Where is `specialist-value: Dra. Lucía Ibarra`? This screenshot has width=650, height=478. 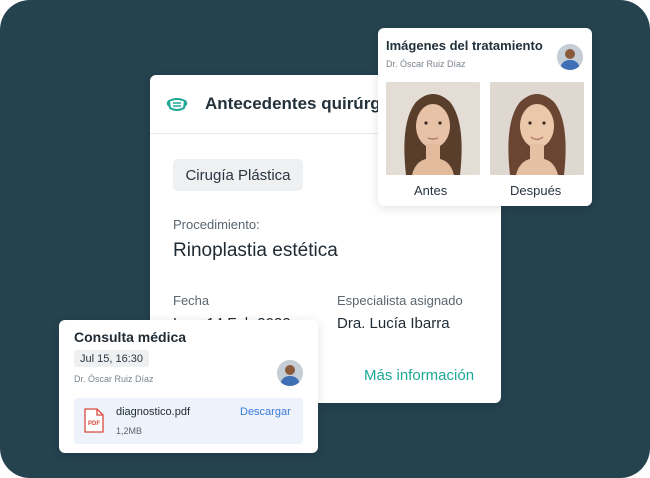
specialist-value: Dra. Lucía Ibarra is located at coordinates (393, 323).